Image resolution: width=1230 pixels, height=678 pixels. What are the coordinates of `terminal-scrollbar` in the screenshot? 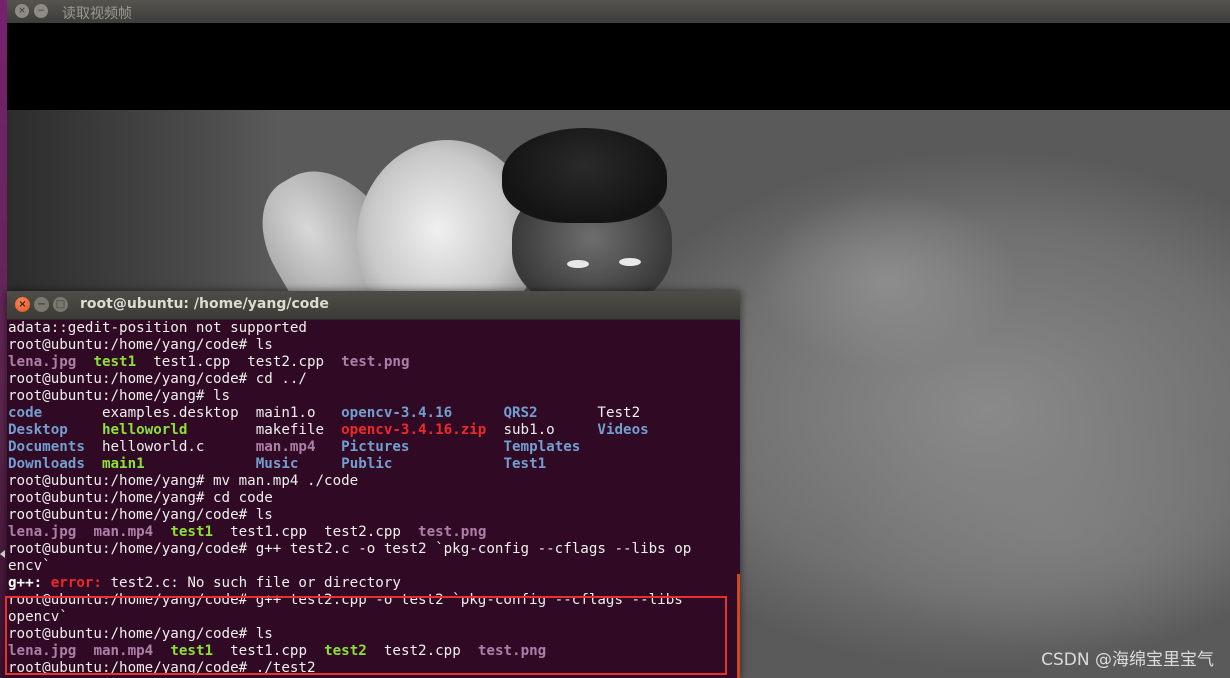 It's located at (738, 626).